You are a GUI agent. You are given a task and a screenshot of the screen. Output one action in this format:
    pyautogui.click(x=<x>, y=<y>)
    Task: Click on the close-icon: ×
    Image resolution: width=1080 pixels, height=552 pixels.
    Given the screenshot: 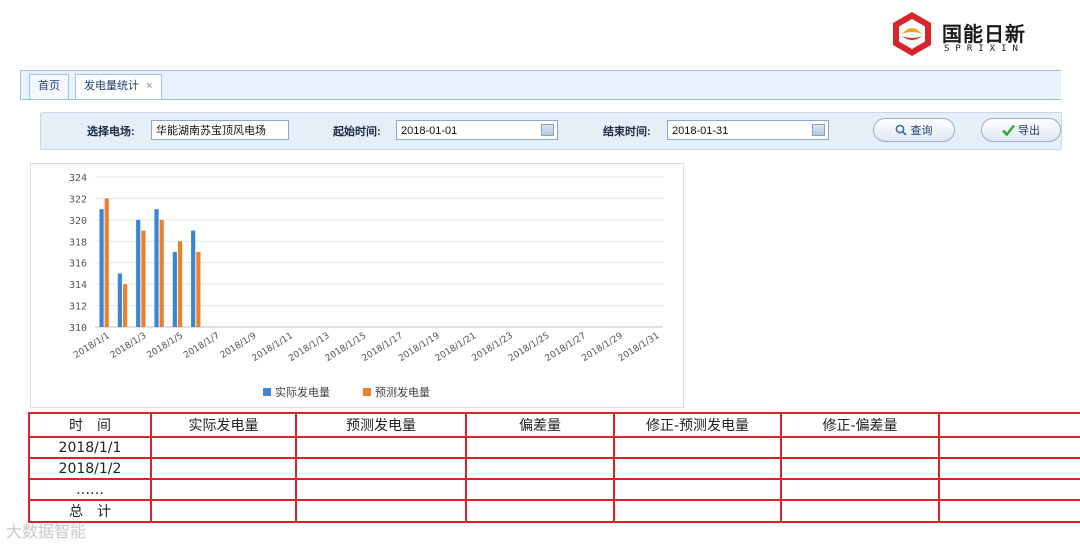 What is the action you would take?
    pyautogui.click(x=149, y=86)
    